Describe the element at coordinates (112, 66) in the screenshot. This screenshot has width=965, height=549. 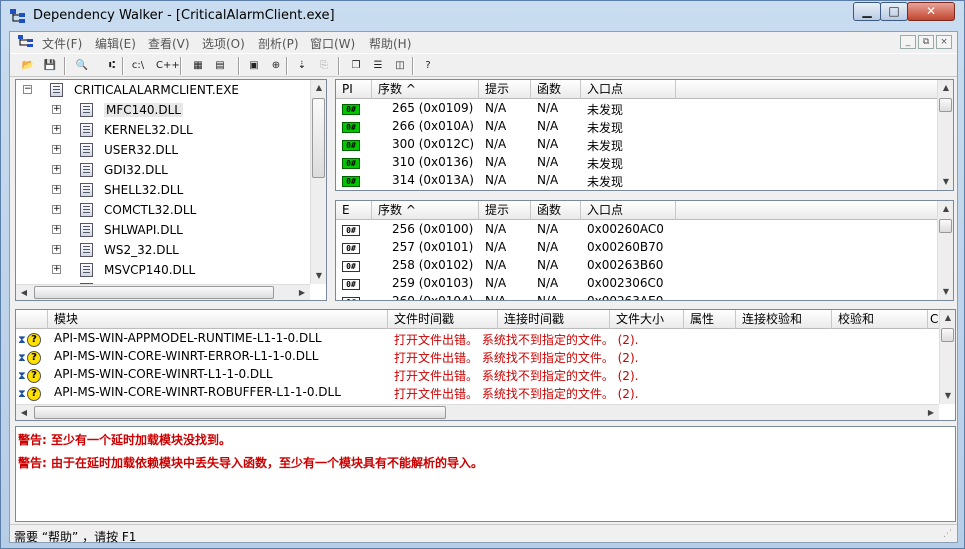
I see `tree-icon: ⑆` at that location.